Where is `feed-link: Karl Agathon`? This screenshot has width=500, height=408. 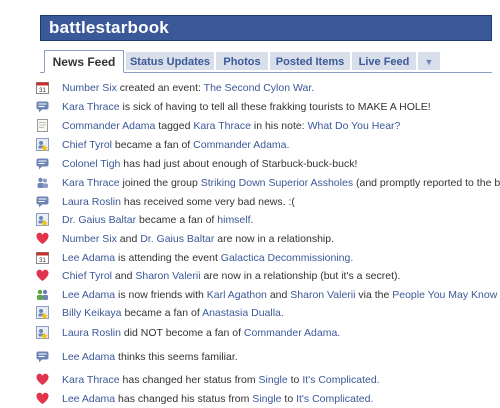 feed-link: Karl Agathon is located at coordinates (237, 295).